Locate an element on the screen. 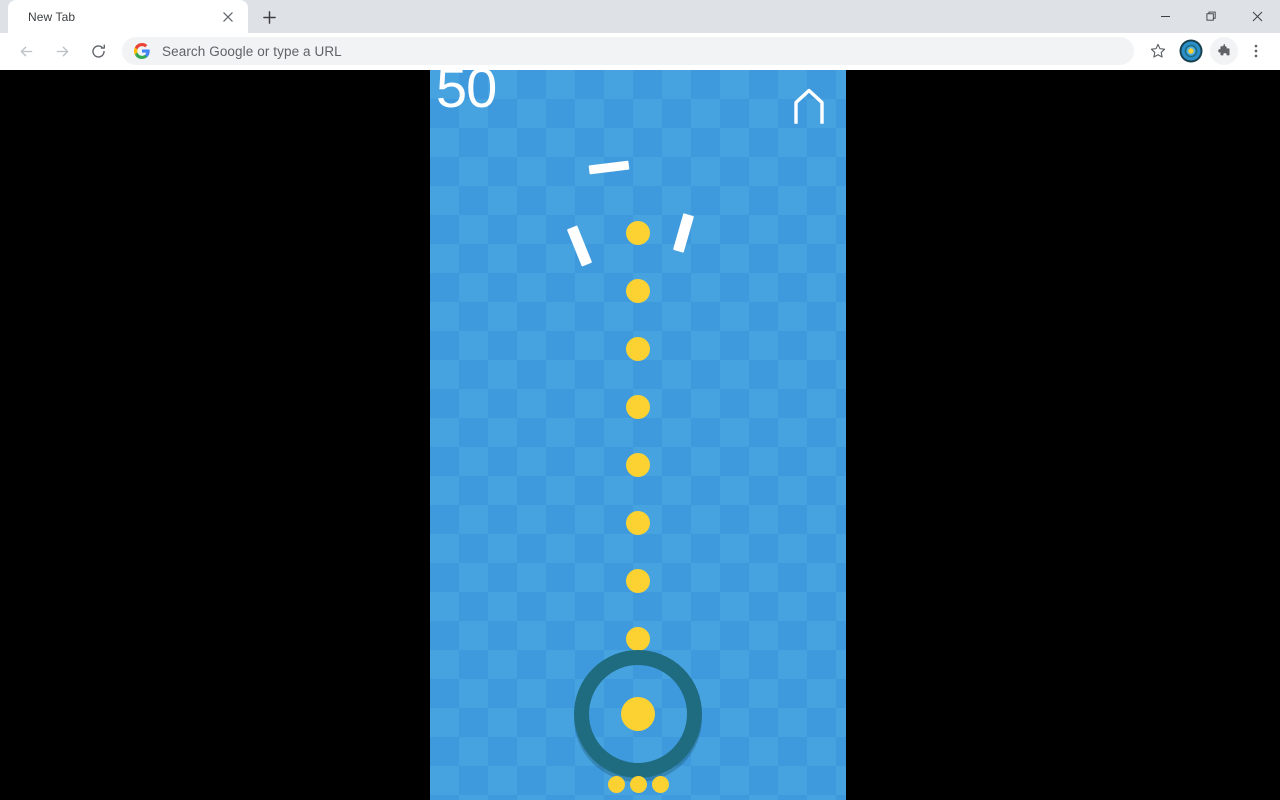 This screenshot has width=1280, height=800. extensions-puzzle-icon is located at coordinates (1224, 51).